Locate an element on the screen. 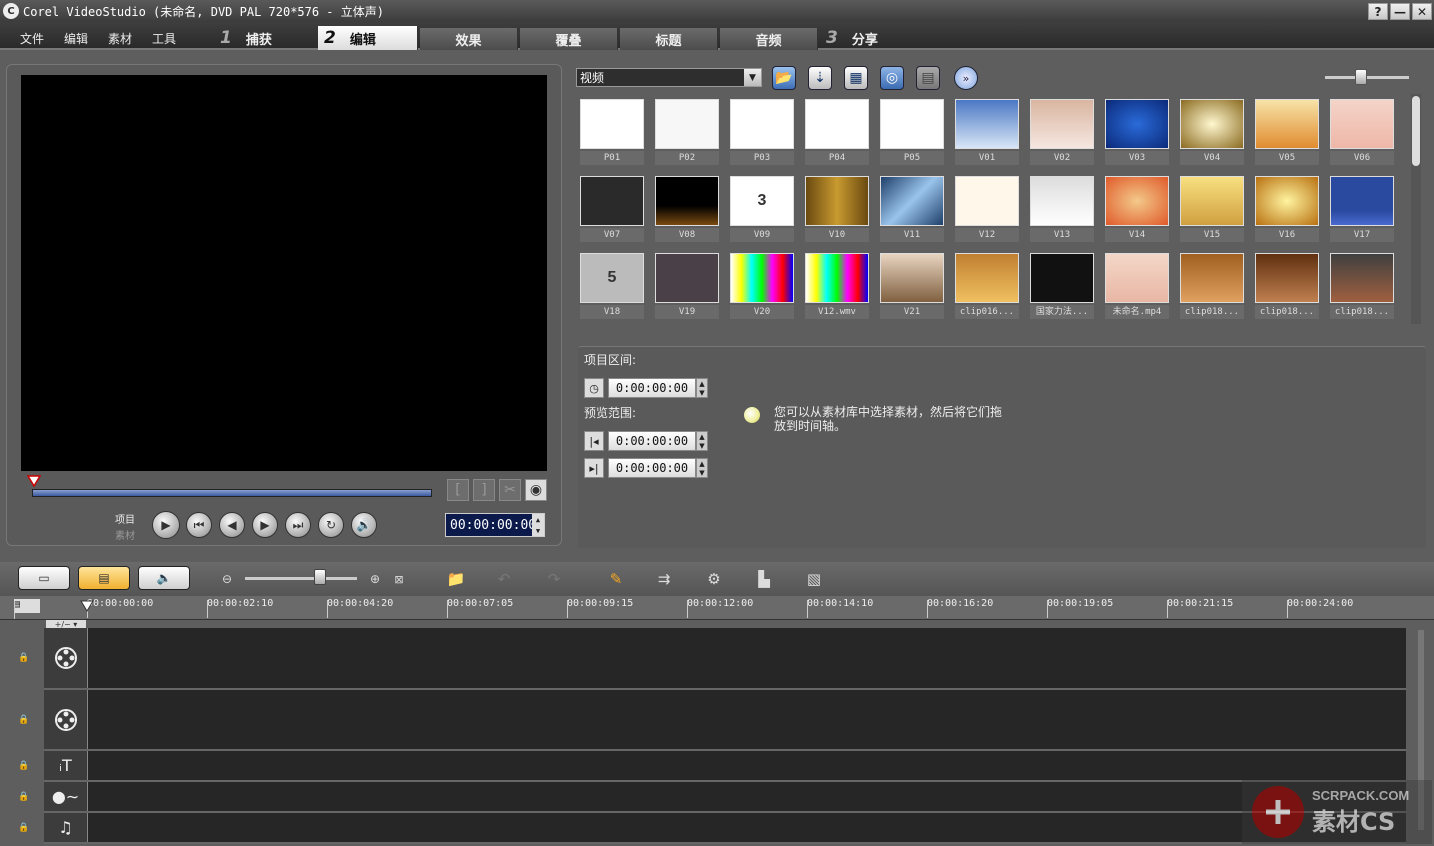  expand-options-icon: » is located at coordinates (966, 78).